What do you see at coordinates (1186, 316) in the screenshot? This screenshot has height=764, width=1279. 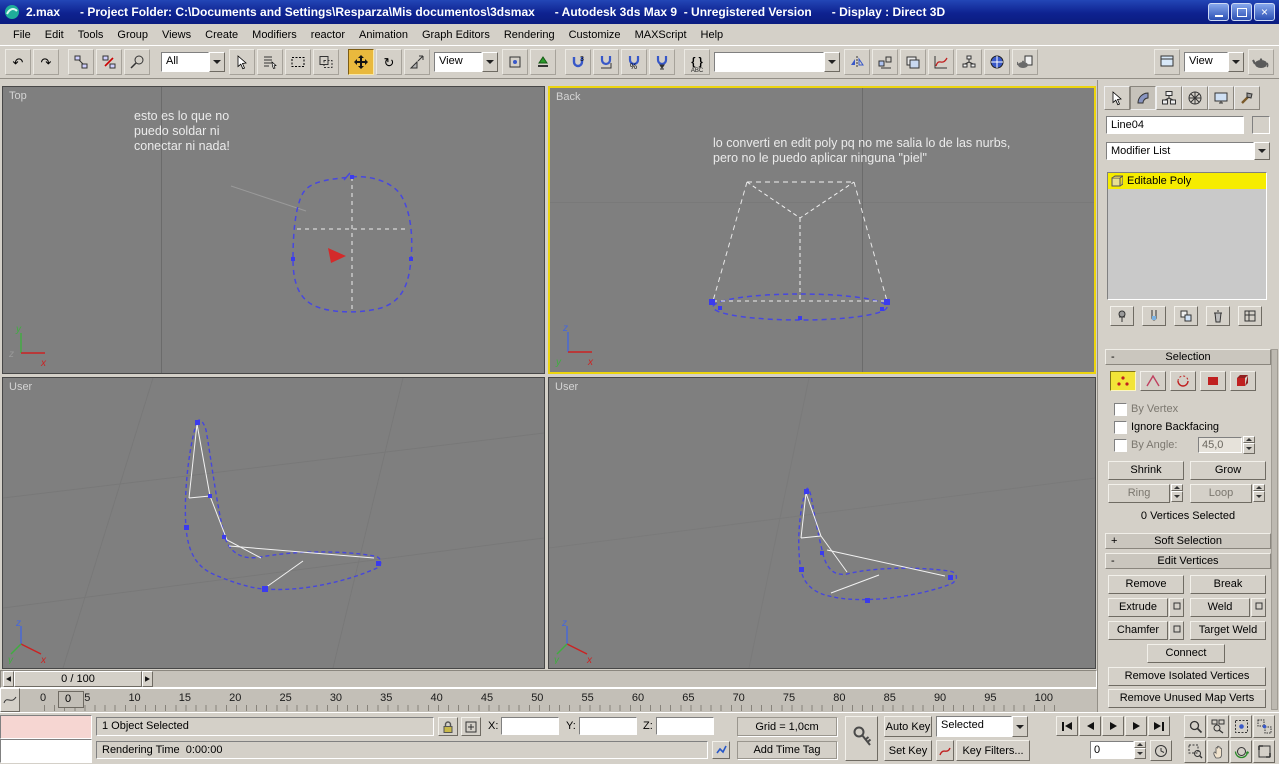 I see `make-unique-button` at bounding box center [1186, 316].